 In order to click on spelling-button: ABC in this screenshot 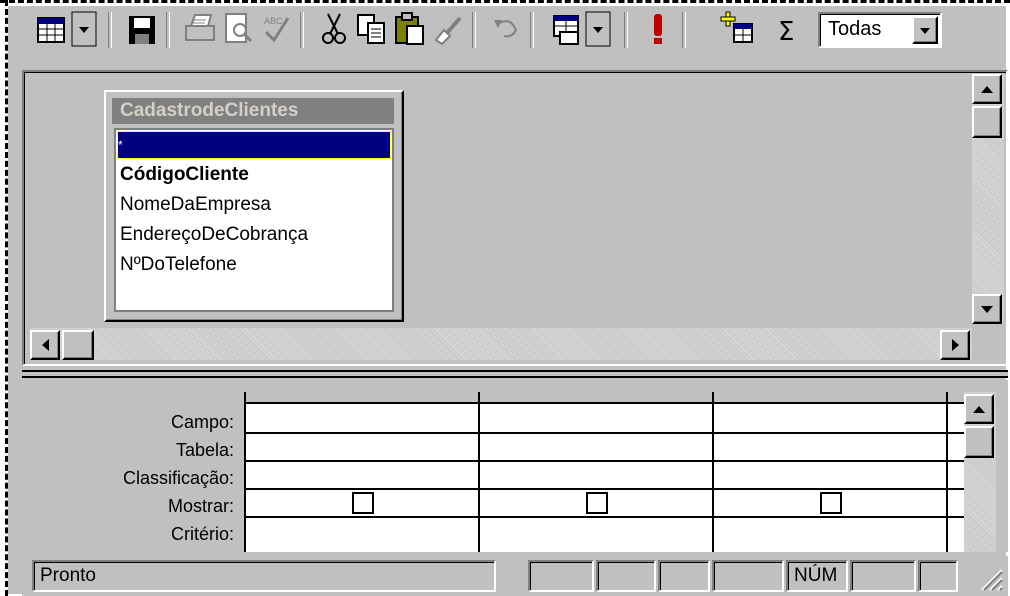, I will do `click(276, 30)`.